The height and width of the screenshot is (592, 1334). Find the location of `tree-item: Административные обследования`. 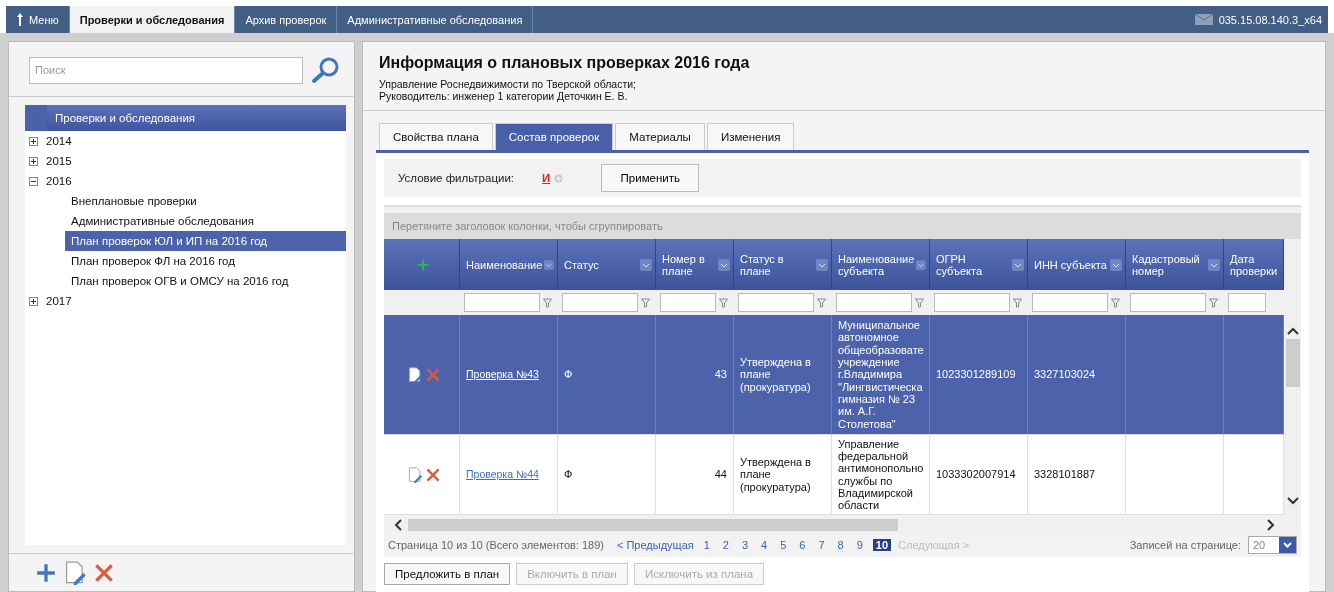

tree-item: Административные обследования is located at coordinates (205, 221).